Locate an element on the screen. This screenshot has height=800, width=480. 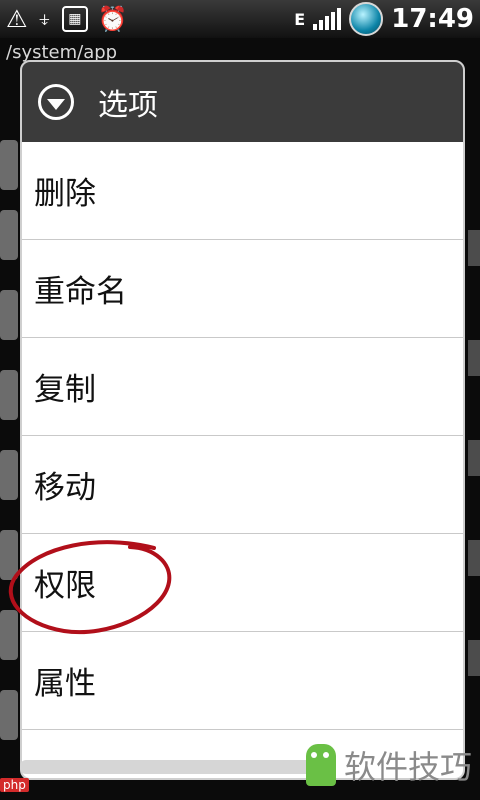
dialog-title: 选项 is located at coordinates (128, 105).